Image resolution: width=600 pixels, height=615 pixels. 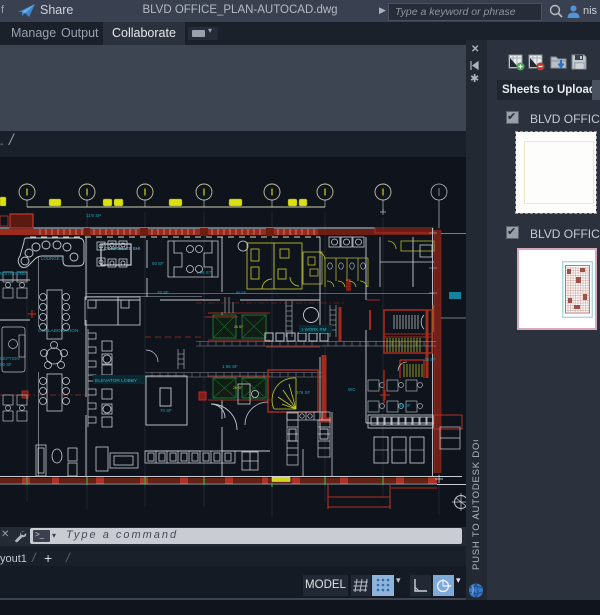 I want to click on svg-text: 376 SF, so click(x=303, y=392).